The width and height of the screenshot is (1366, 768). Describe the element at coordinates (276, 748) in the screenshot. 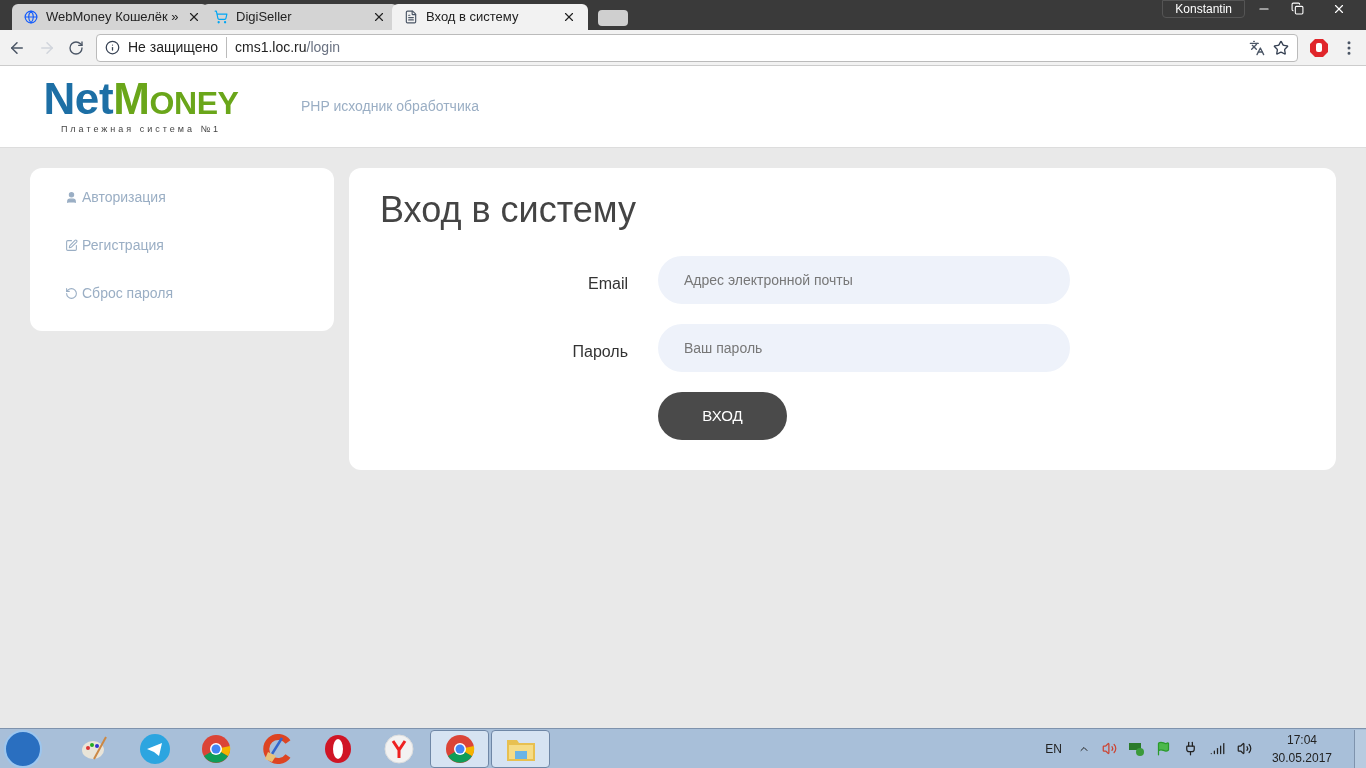

I see `broom-icon` at that location.